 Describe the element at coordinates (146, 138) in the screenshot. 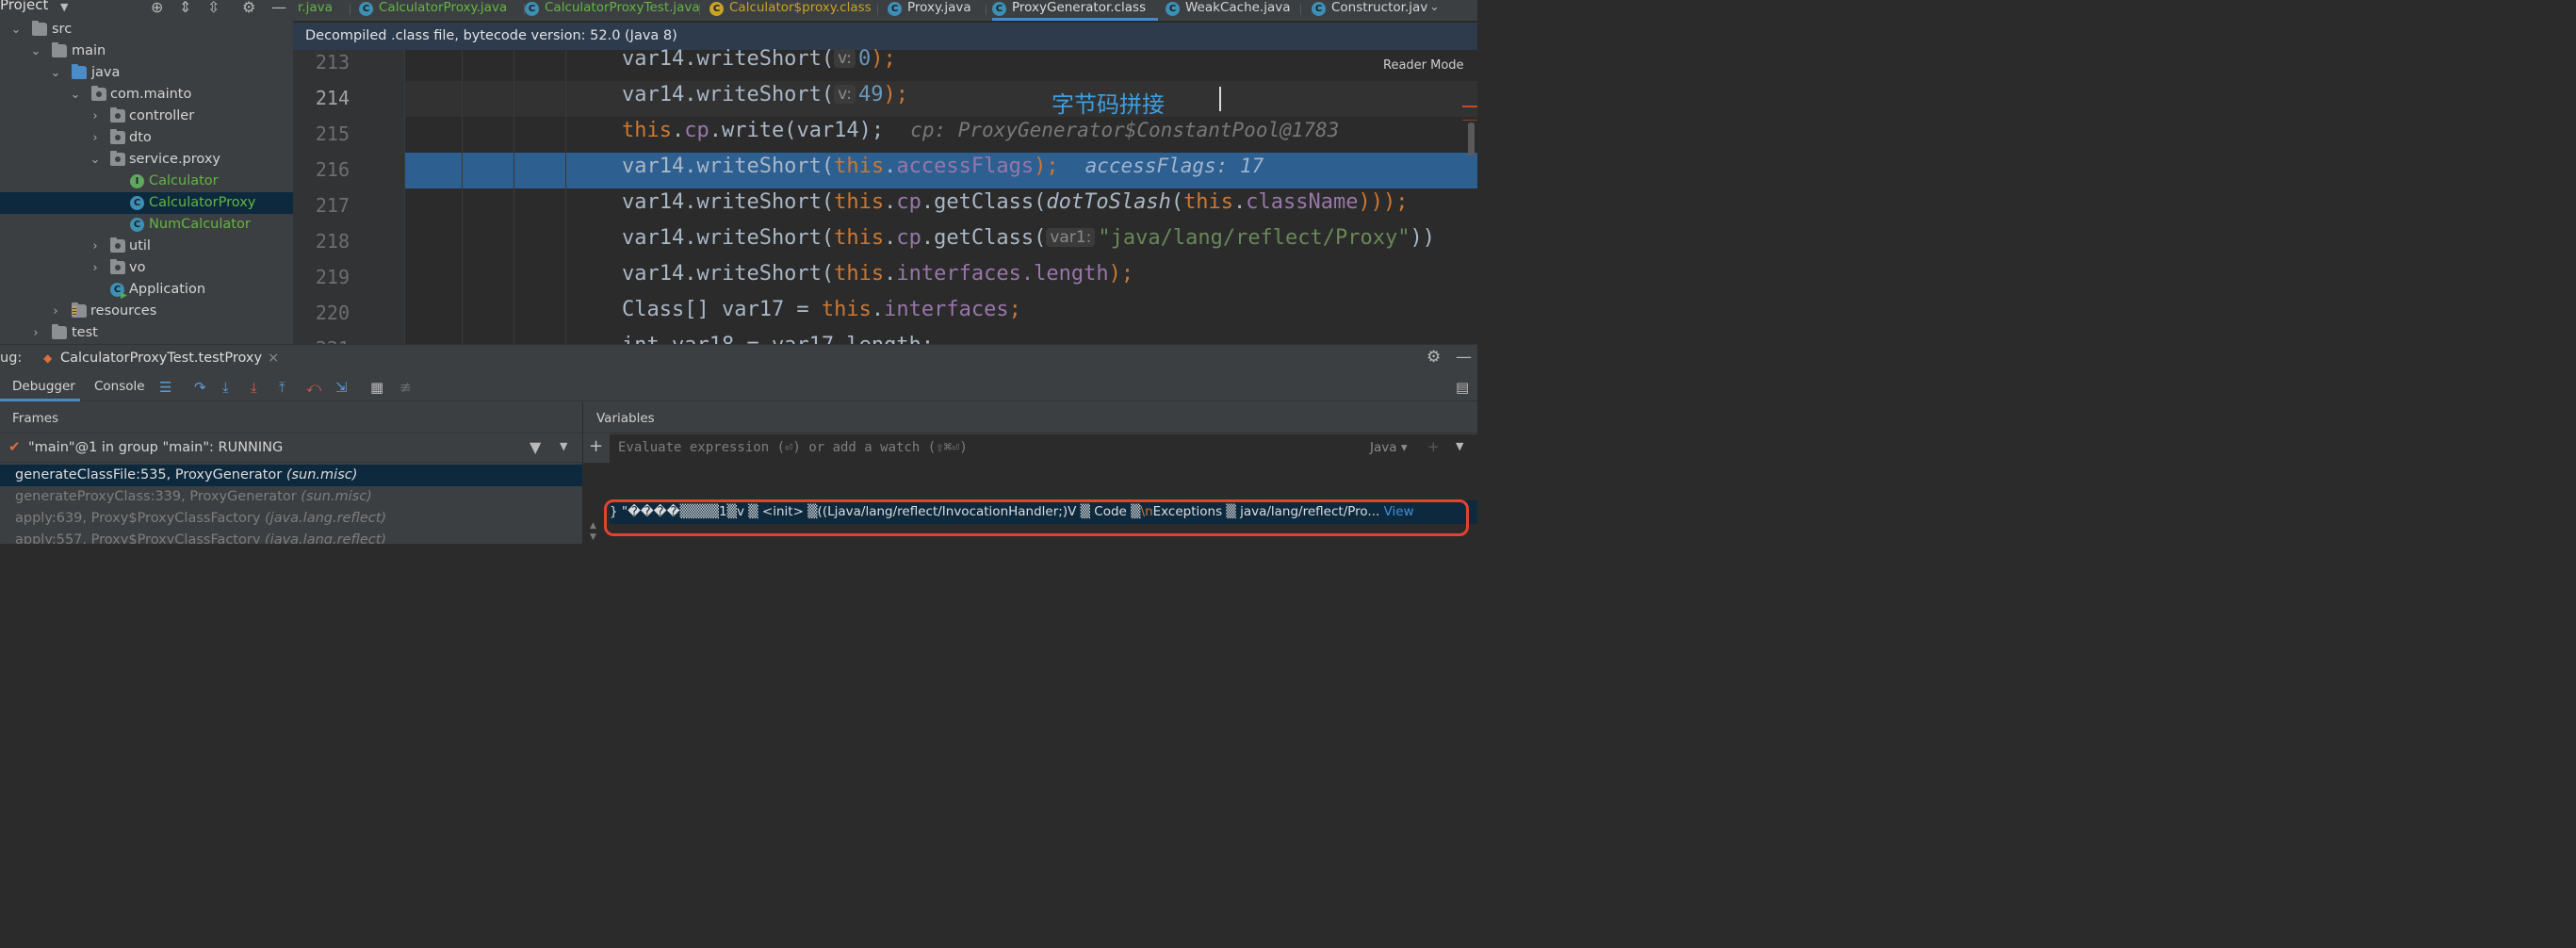

I see `tree-item-dto: › dto` at that location.